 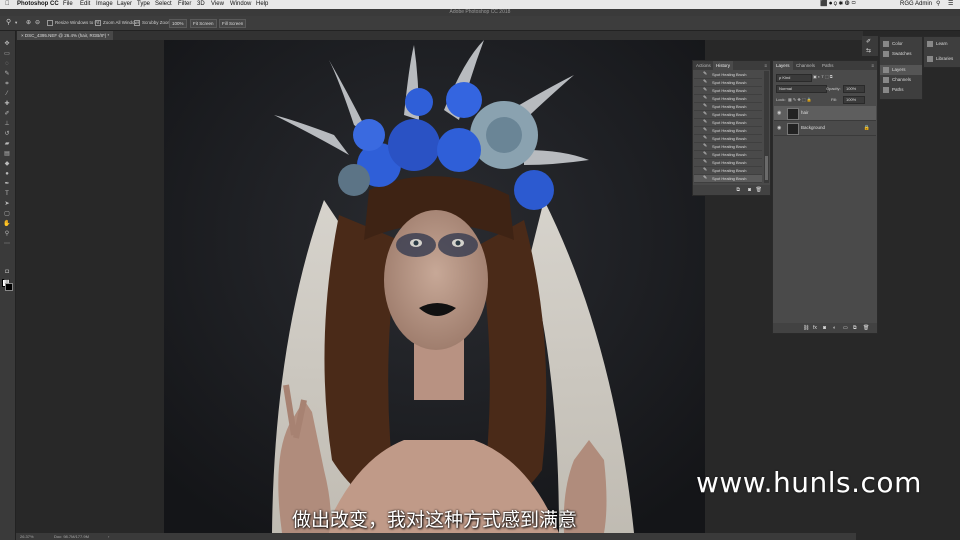 I want to click on menu-3d: 3D, so click(x=201, y=4).